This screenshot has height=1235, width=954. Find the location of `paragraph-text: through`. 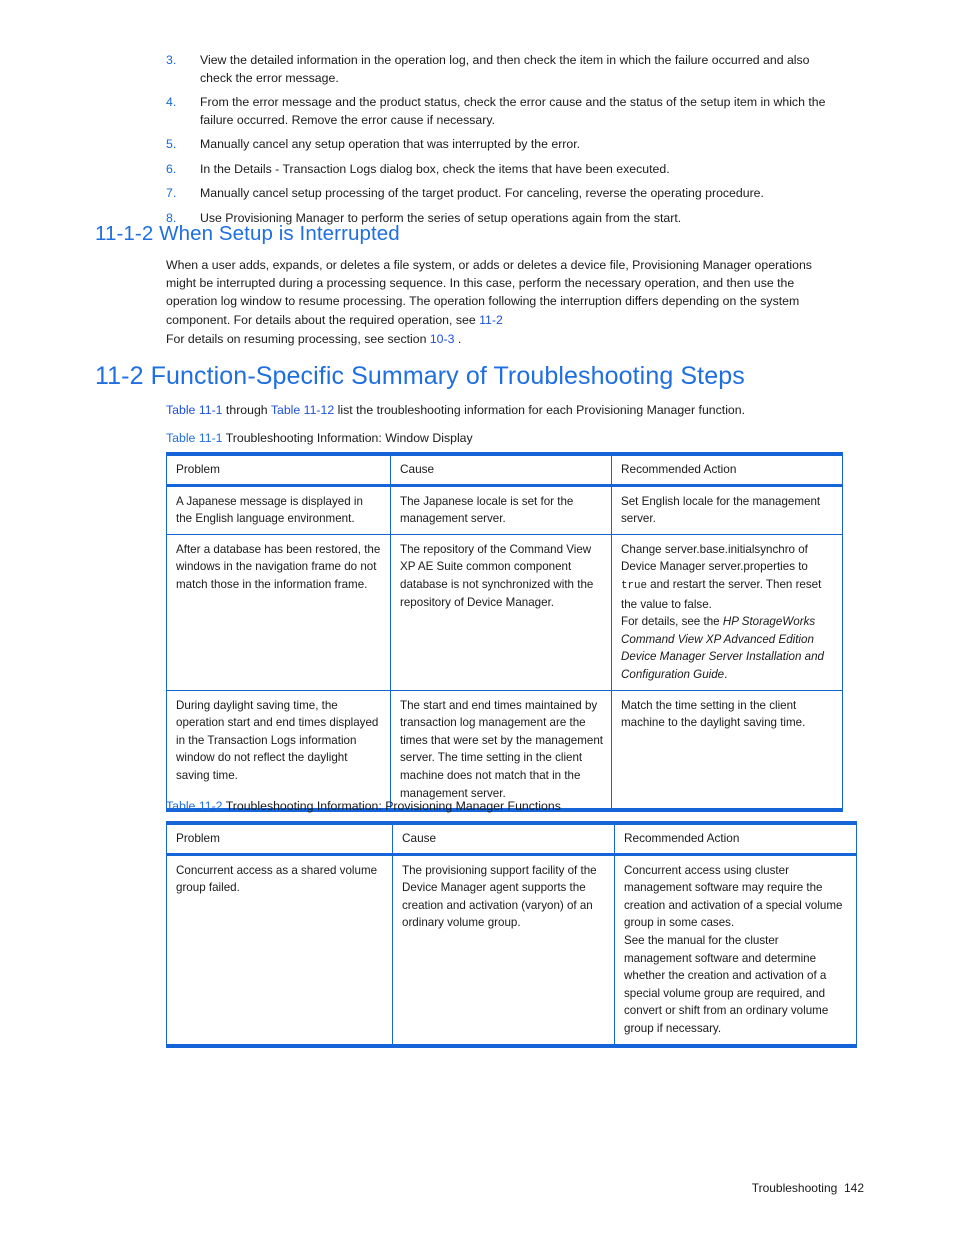

paragraph-text: through is located at coordinates (246, 410).